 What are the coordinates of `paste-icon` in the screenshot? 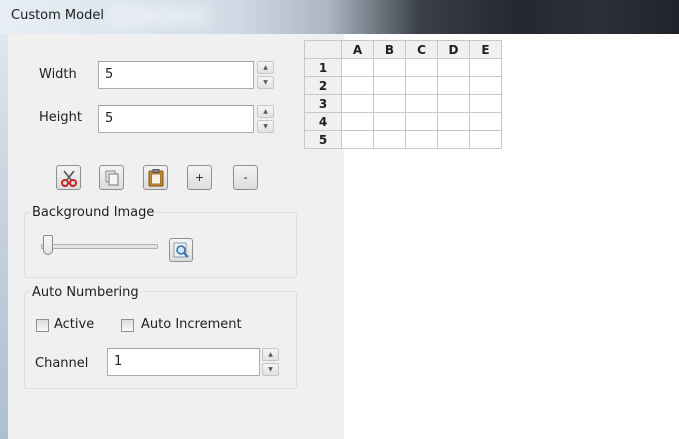 It's located at (155, 177).